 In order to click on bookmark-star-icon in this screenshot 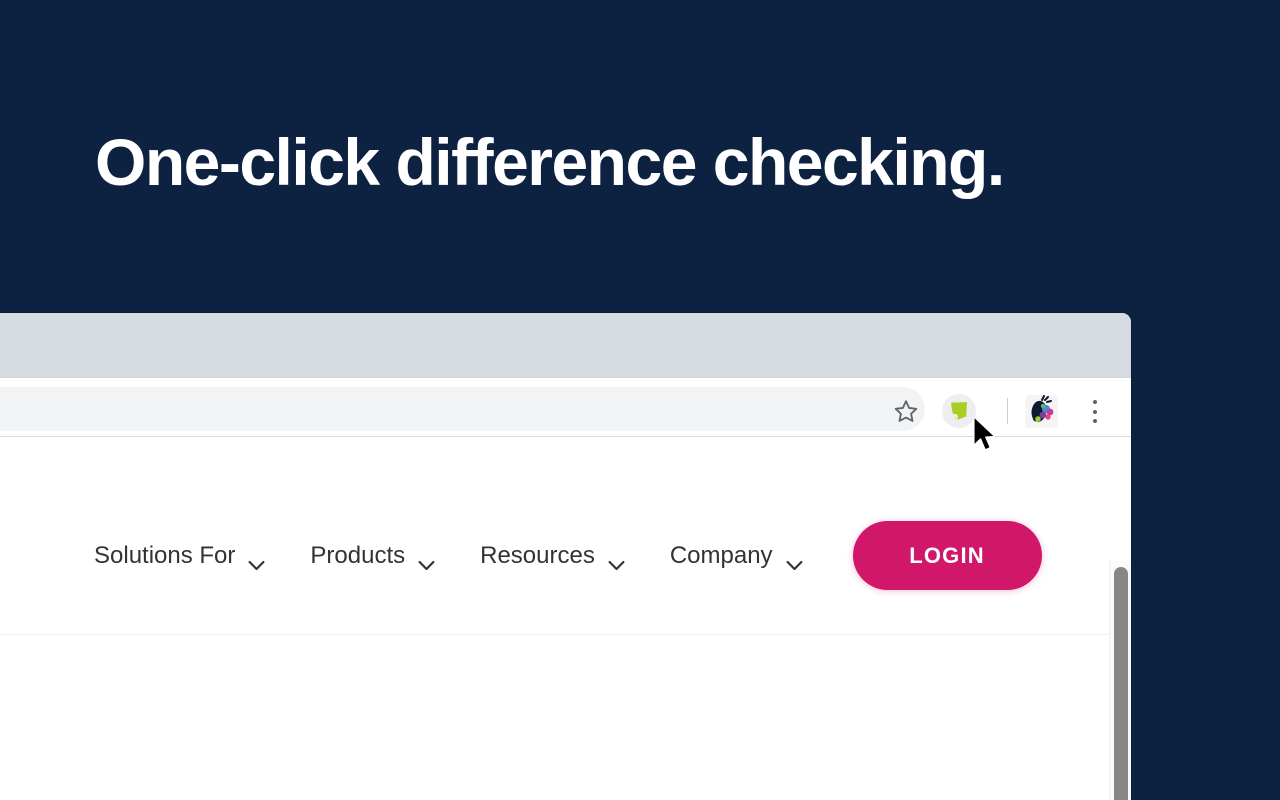, I will do `click(906, 411)`.